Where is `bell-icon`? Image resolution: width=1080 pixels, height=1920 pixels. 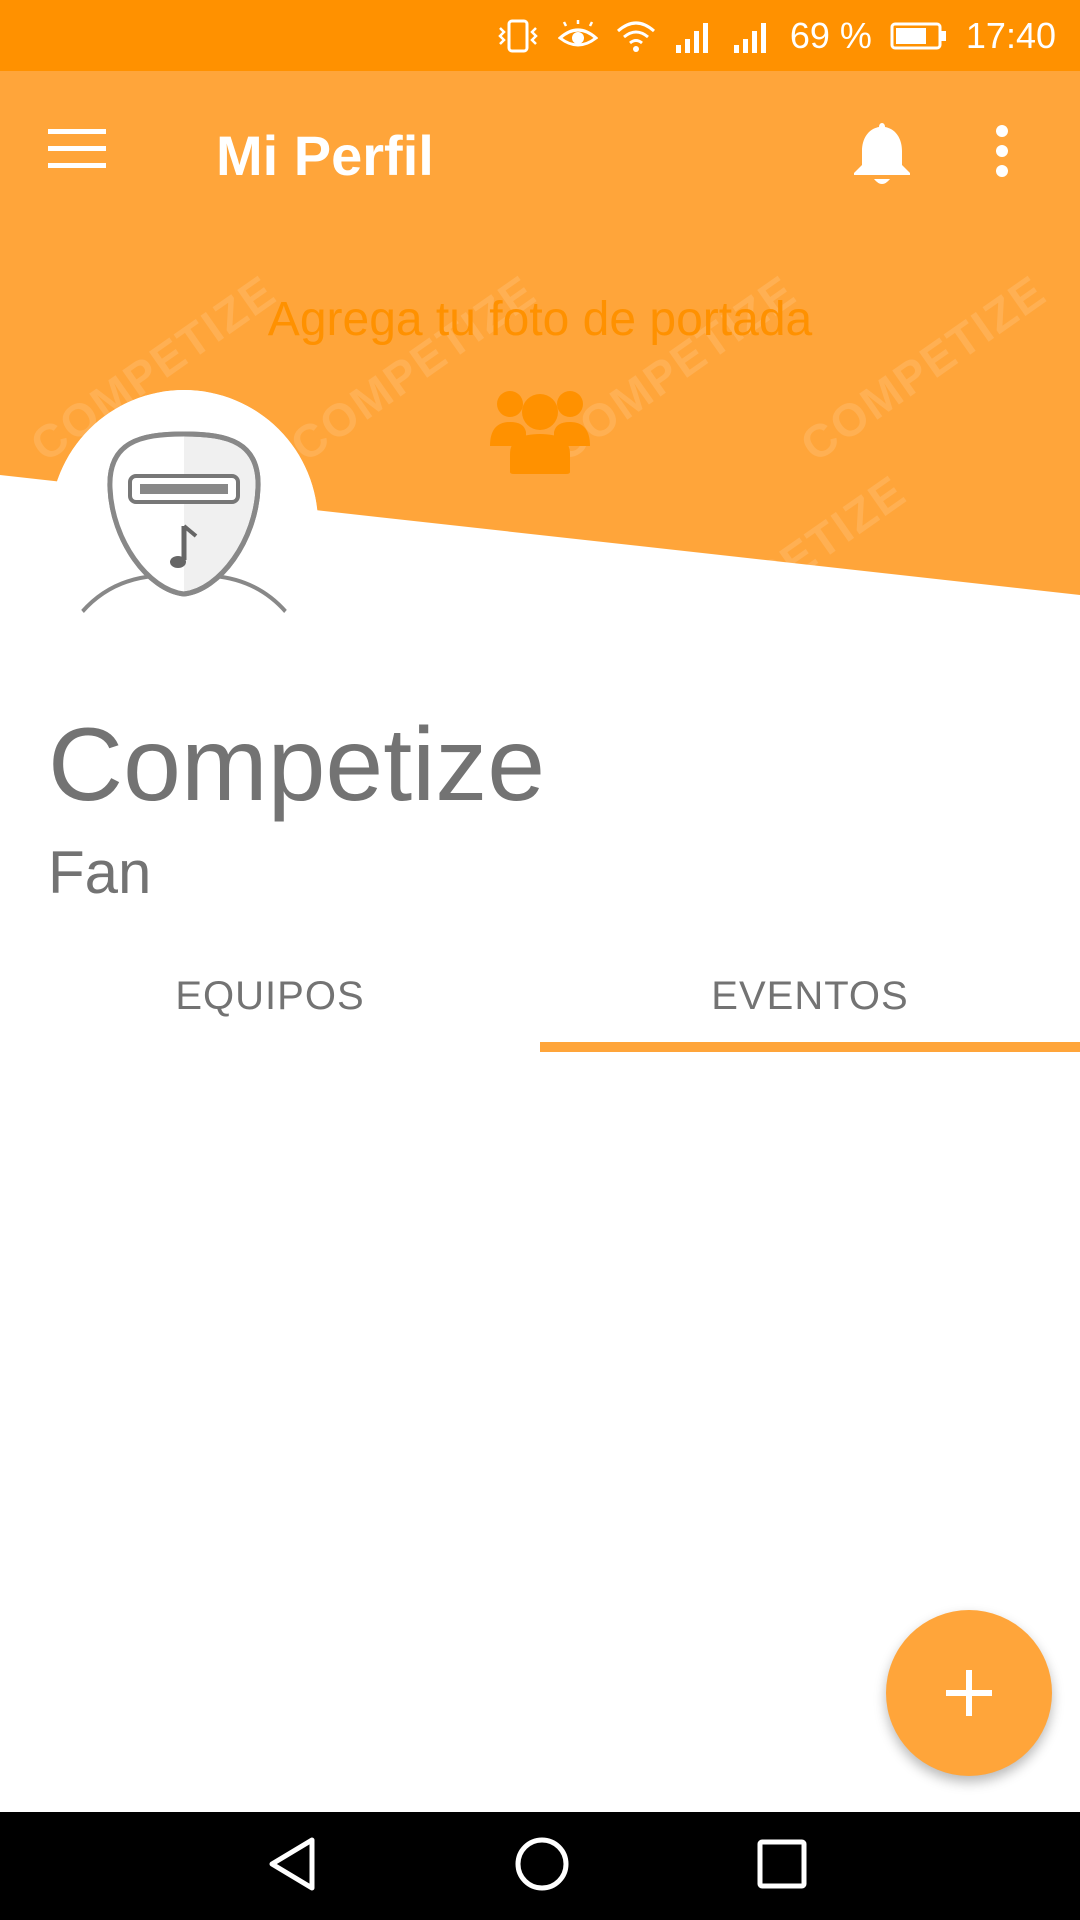 bell-icon is located at coordinates (888, 159).